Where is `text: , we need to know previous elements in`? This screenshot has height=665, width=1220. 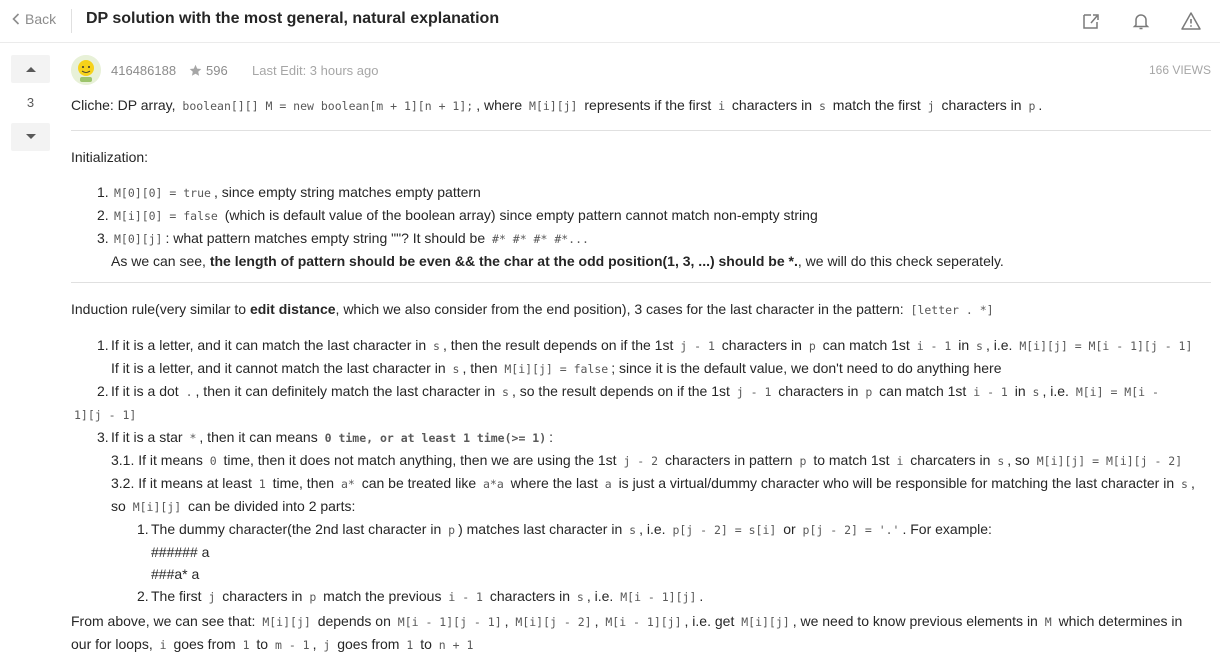 text: , we need to know previous elements in is located at coordinates (915, 621).